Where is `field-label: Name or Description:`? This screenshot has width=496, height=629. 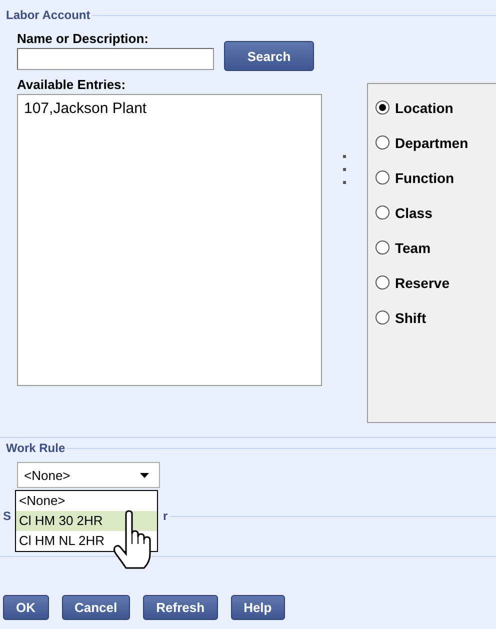
field-label: Name or Description: is located at coordinates (83, 38).